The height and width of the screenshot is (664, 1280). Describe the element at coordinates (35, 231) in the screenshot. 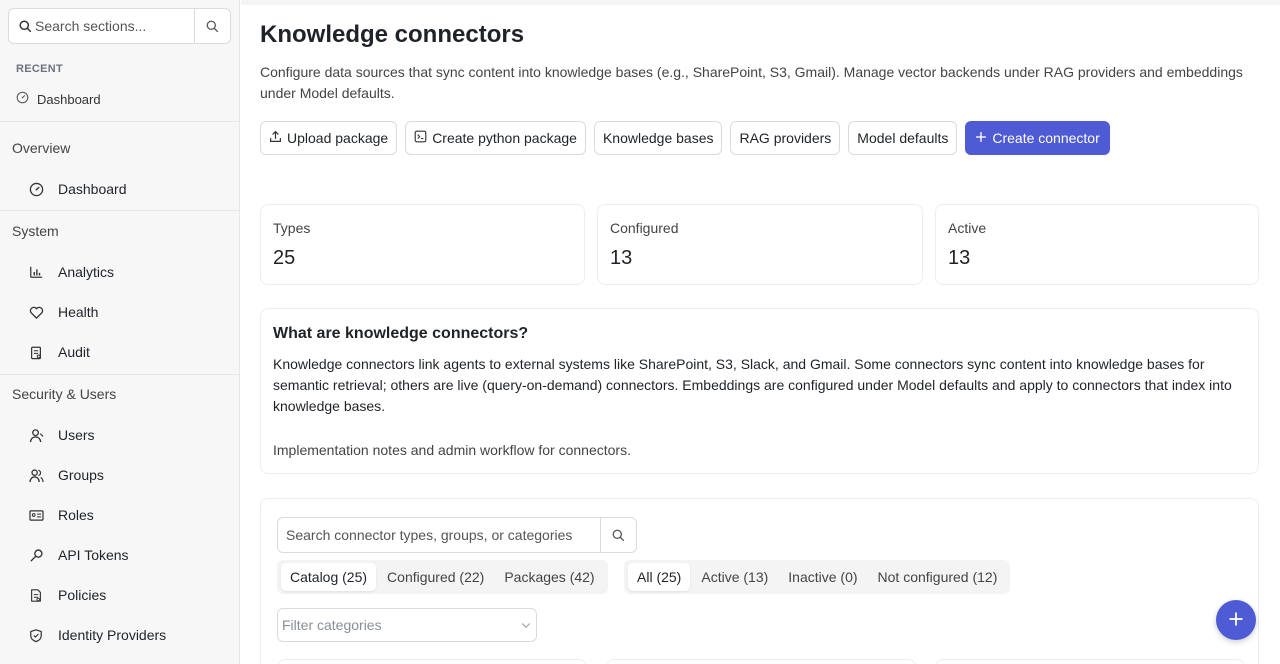

I see `section-title-system: System` at that location.